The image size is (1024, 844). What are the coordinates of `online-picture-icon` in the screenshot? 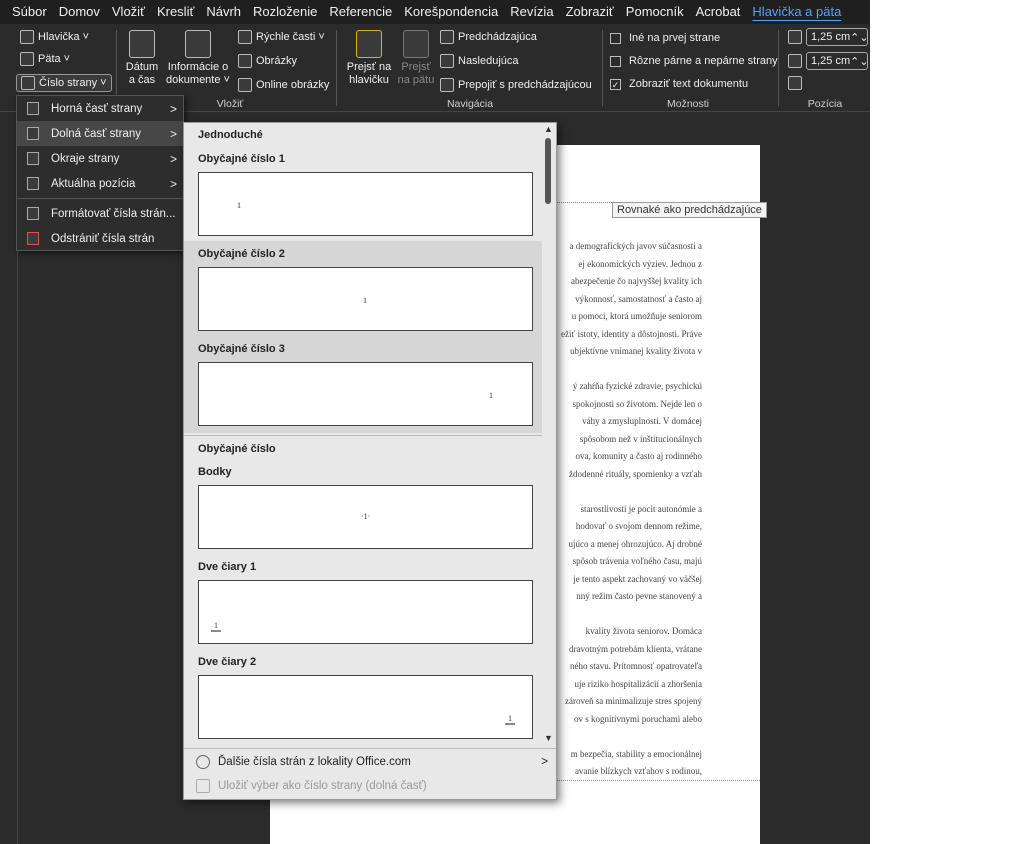 It's located at (245, 85).